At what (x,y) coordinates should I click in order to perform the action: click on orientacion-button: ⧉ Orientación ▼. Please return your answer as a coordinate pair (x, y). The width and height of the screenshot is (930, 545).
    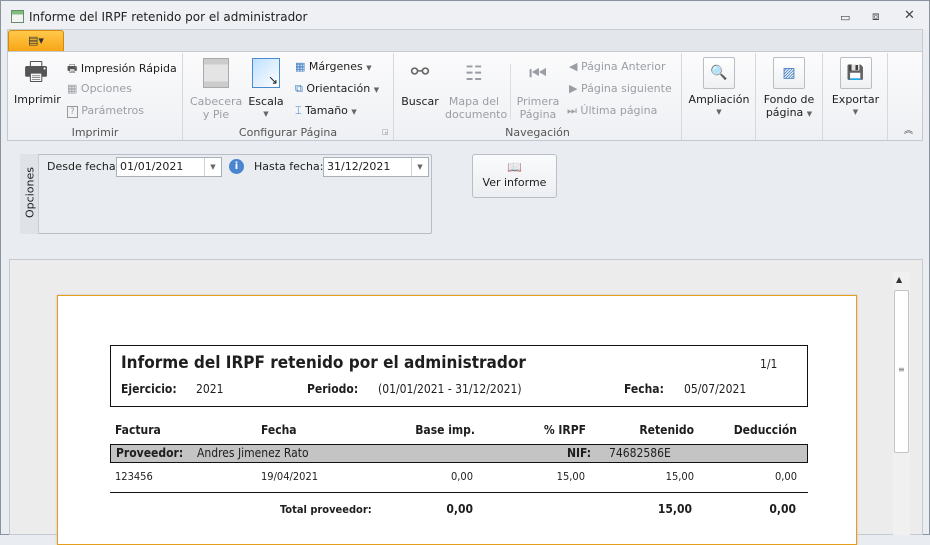
    Looking at the image, I should click on (337, 89).